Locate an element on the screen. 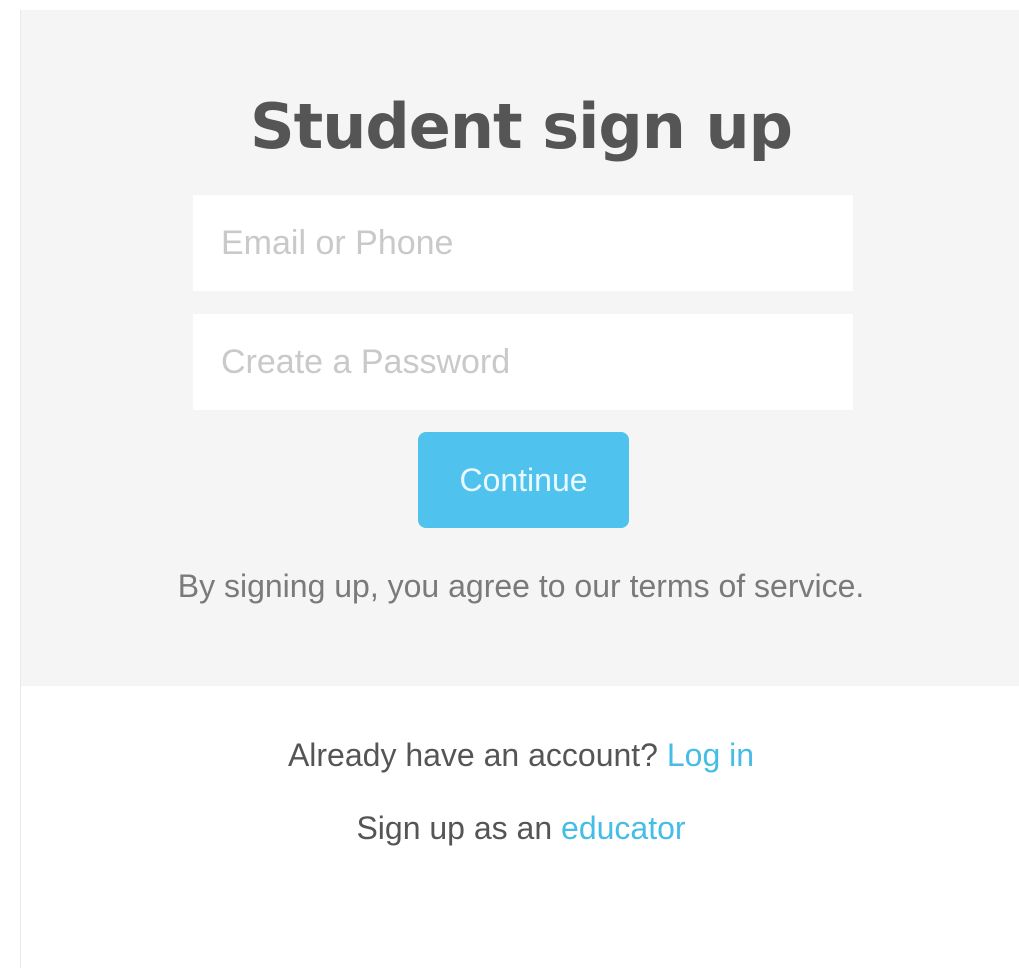 This screenshot has width=1019, height=968. educator-prompt-text: Sign up as an is located at coordinates (454, 828).